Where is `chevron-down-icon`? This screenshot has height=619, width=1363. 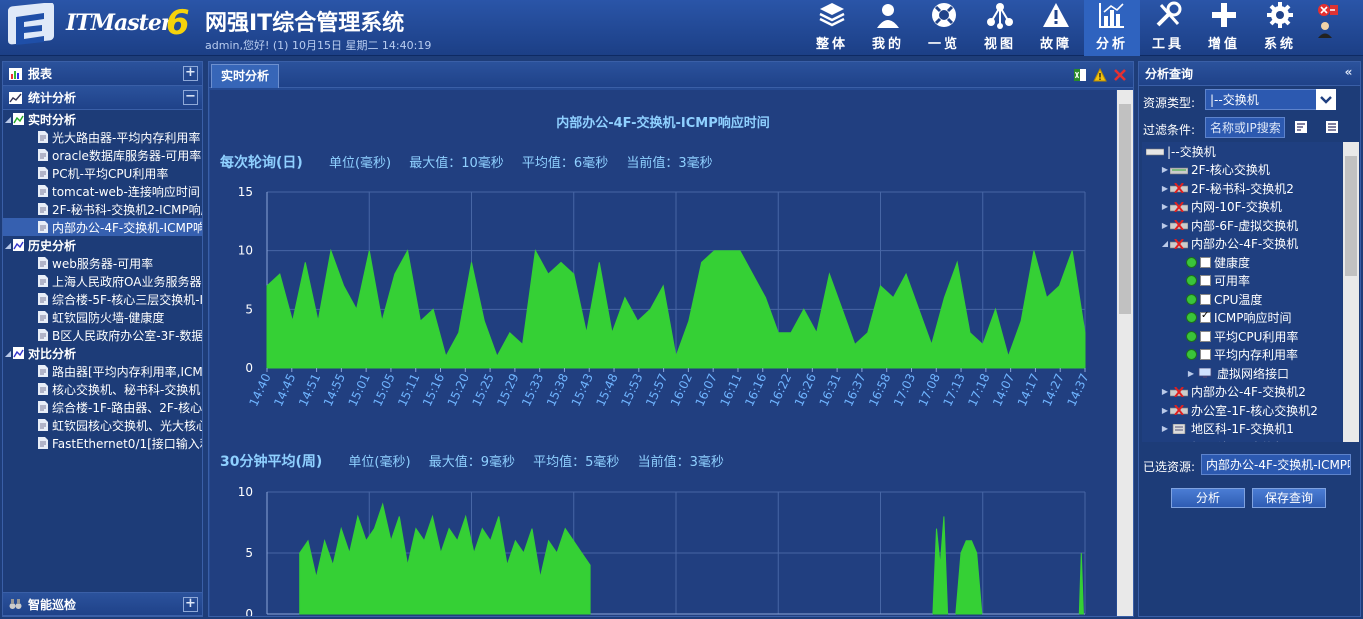 chevron-down-icon is located at coordinates (1326, 99).